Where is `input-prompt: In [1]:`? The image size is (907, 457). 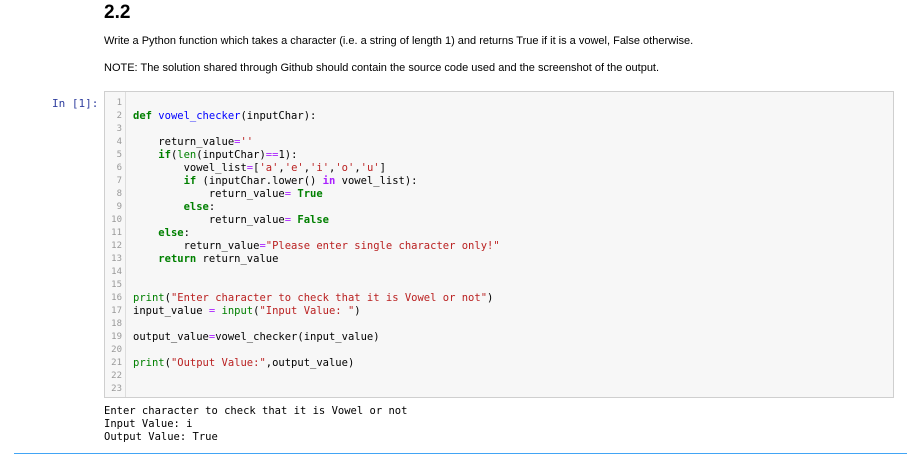
input-prompt: In [1]: is located at coordinates (75, 103).